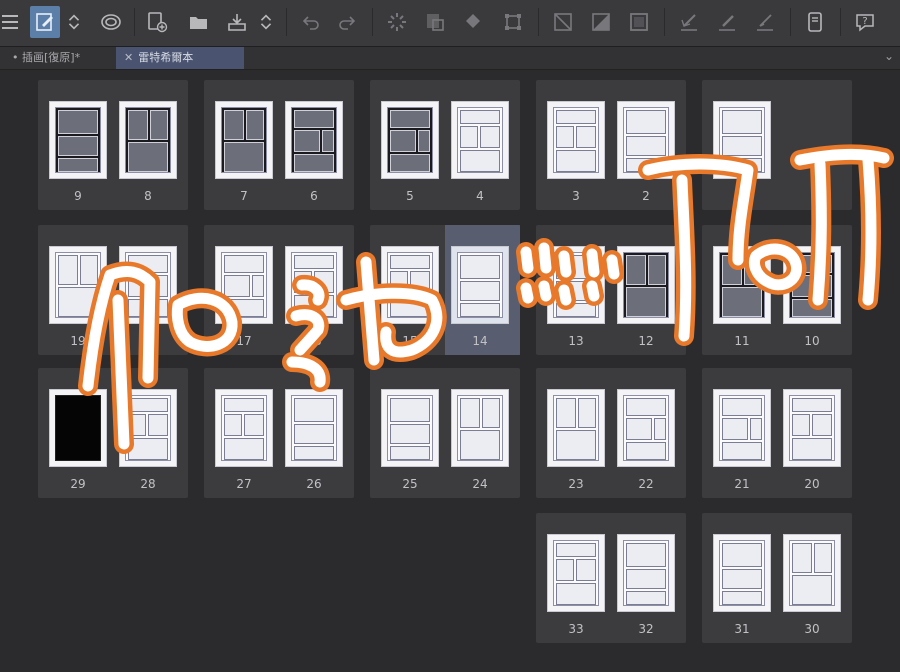 Image resolution: width=900 pixels, height=672 pixels. Describe the element at coordinates (78, 484) in the screenshot. I see `page-number: 29` at that location.